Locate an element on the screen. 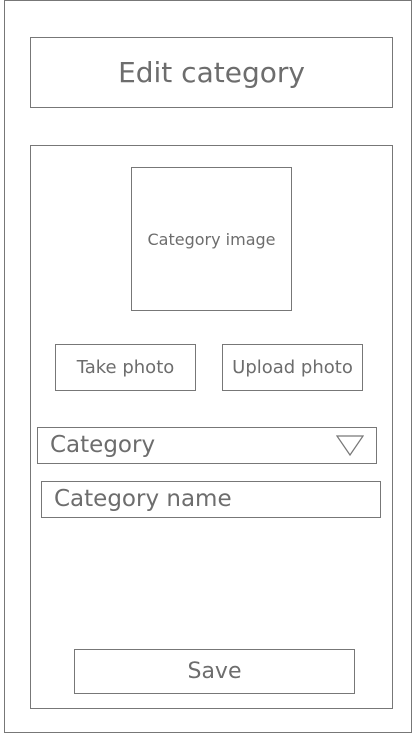  upload-photo-label: Upload photo is located at coordinates (292, 367).